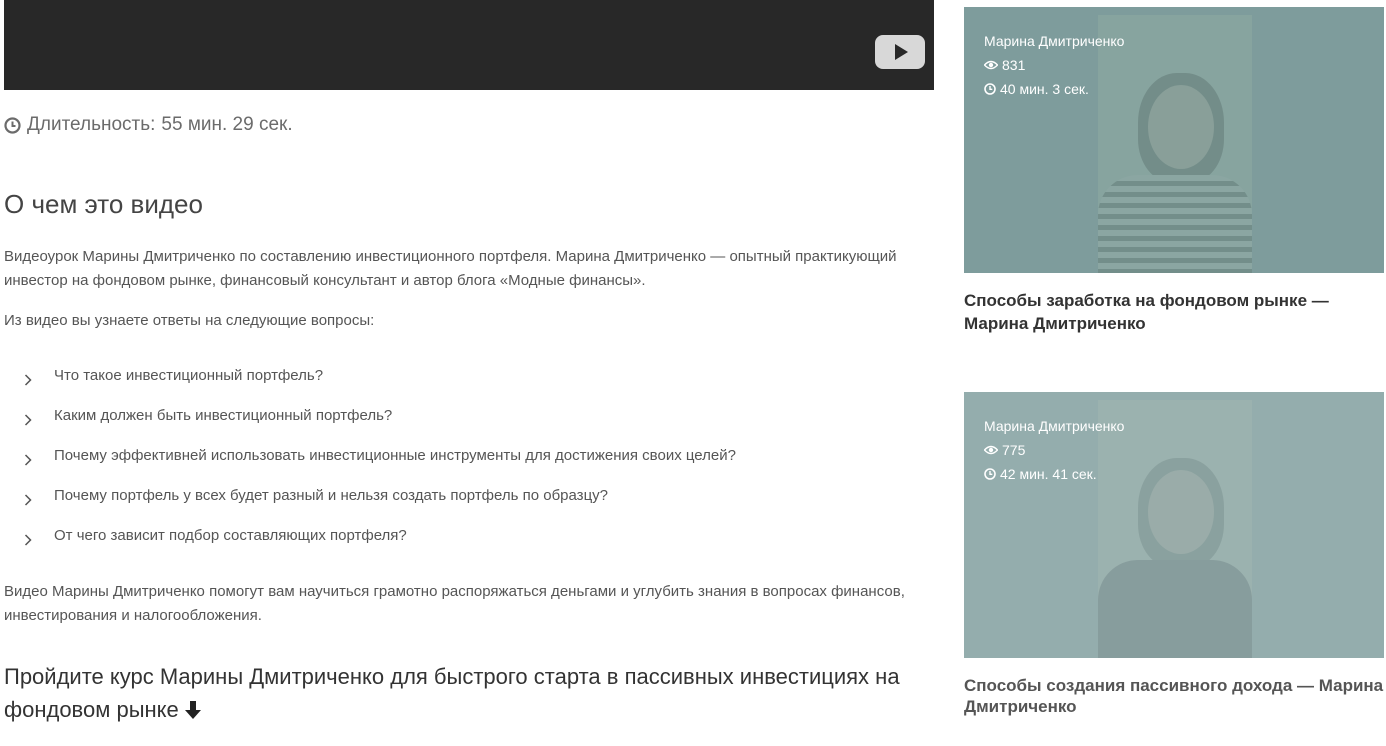 Image resolution: width=1386 pixels, height=746 pixels. What do you see at coordinates (192, 710) in the screenshot?
I see `arrow-down-icon` at bounding box center [192, 710].